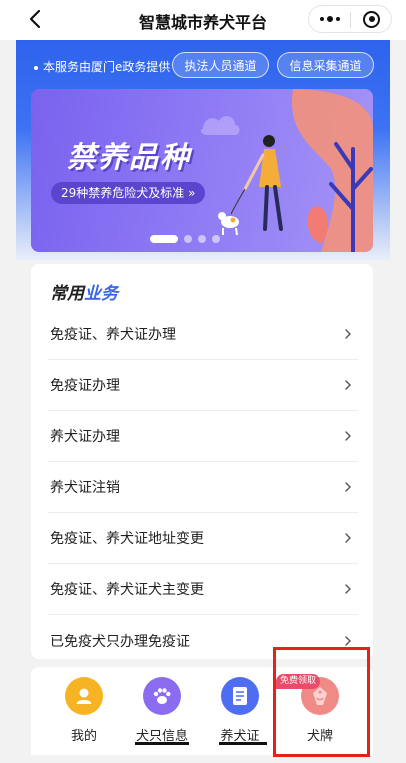 The width and height of the screenshot is (406, 763). Describe the element at coordinates (128, 193) in the screenshot. I see `banner-subtitle-link: 29种禁养危险犬及标准 »` at that location.